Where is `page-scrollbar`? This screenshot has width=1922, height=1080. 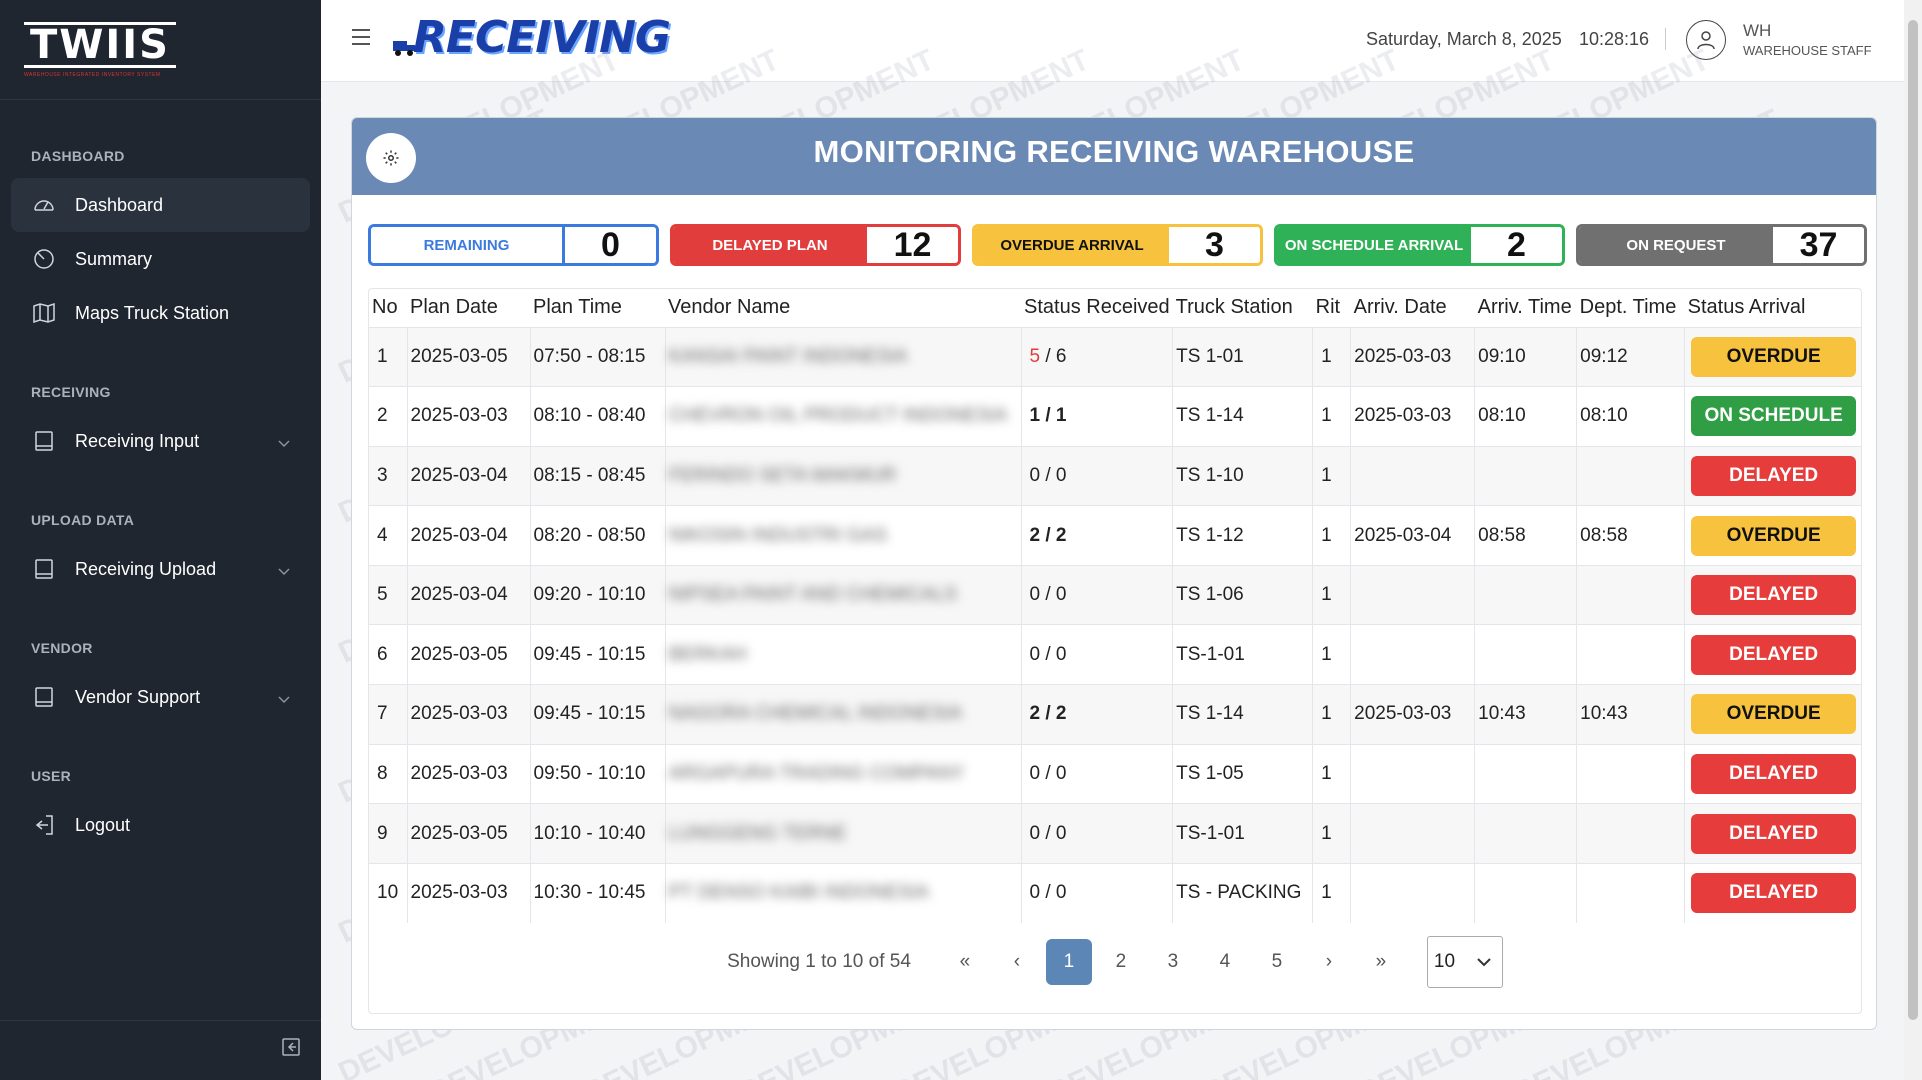
page-scrollbar is located at coordinates (1913, 540).